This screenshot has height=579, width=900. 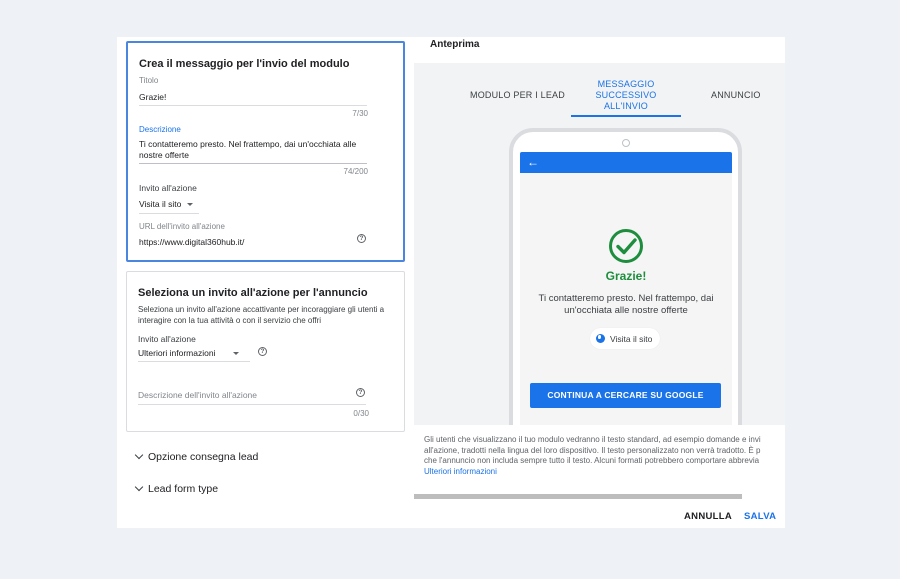 I want to click on description-underline, so click(x=253, y=163).